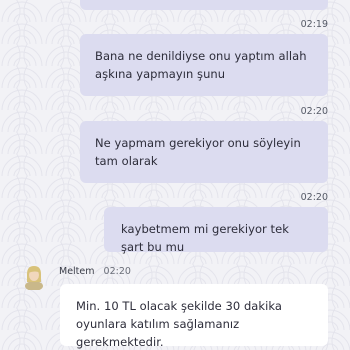 This screenshot has height=350, width=350. I want to click on message-text: kaybetmem mi gerekiyor tek şart bu mu, so click(205, 238).